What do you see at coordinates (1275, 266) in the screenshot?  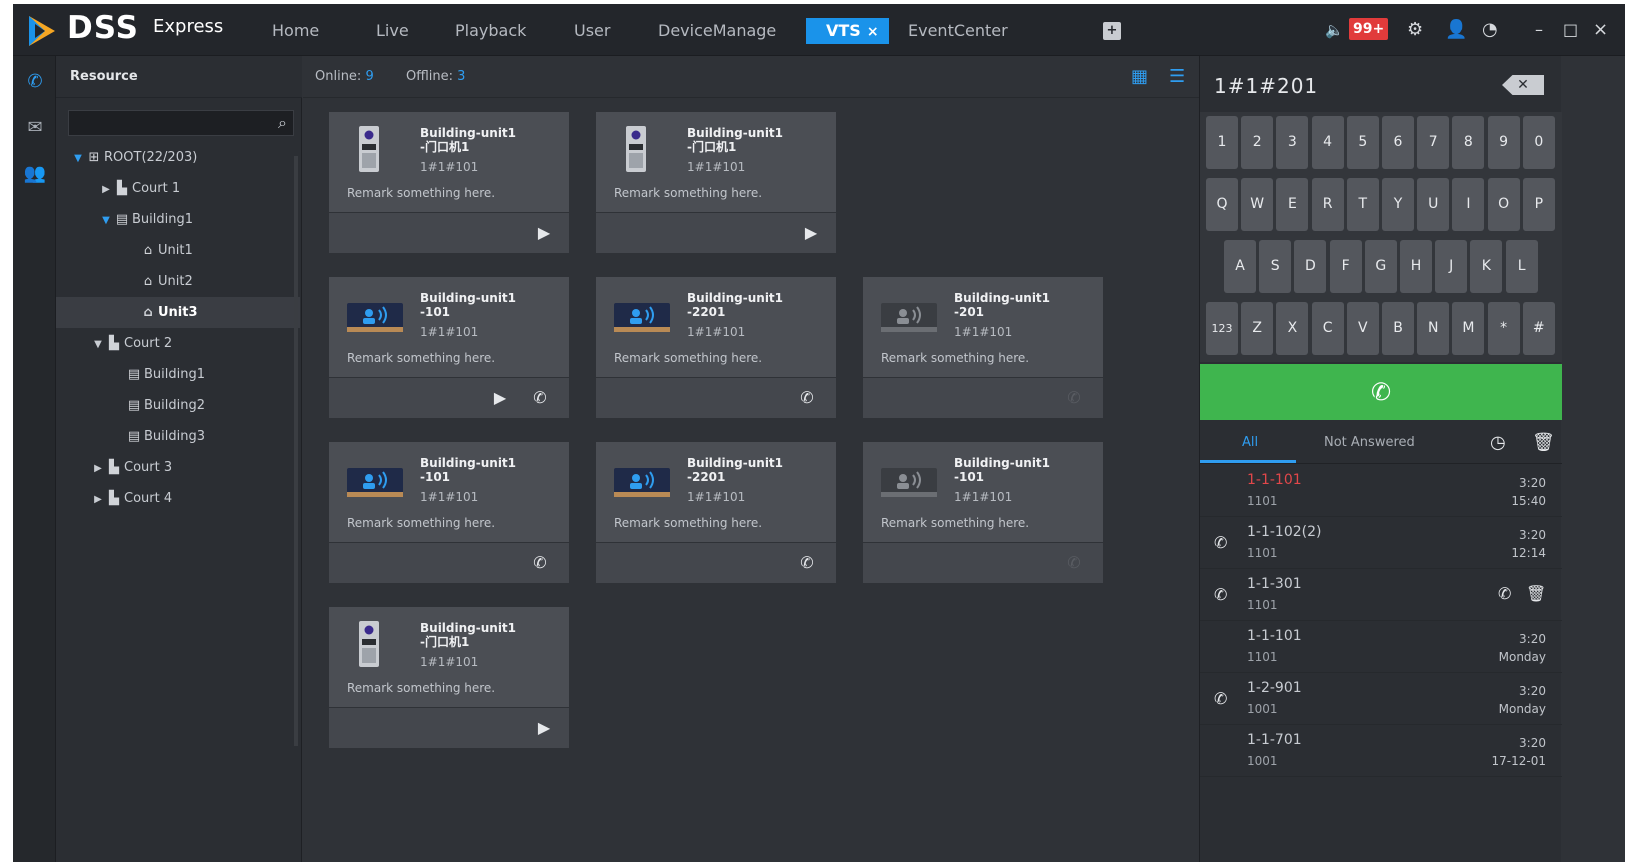 I see `key-s: S` at bounding box center [1275, 266].